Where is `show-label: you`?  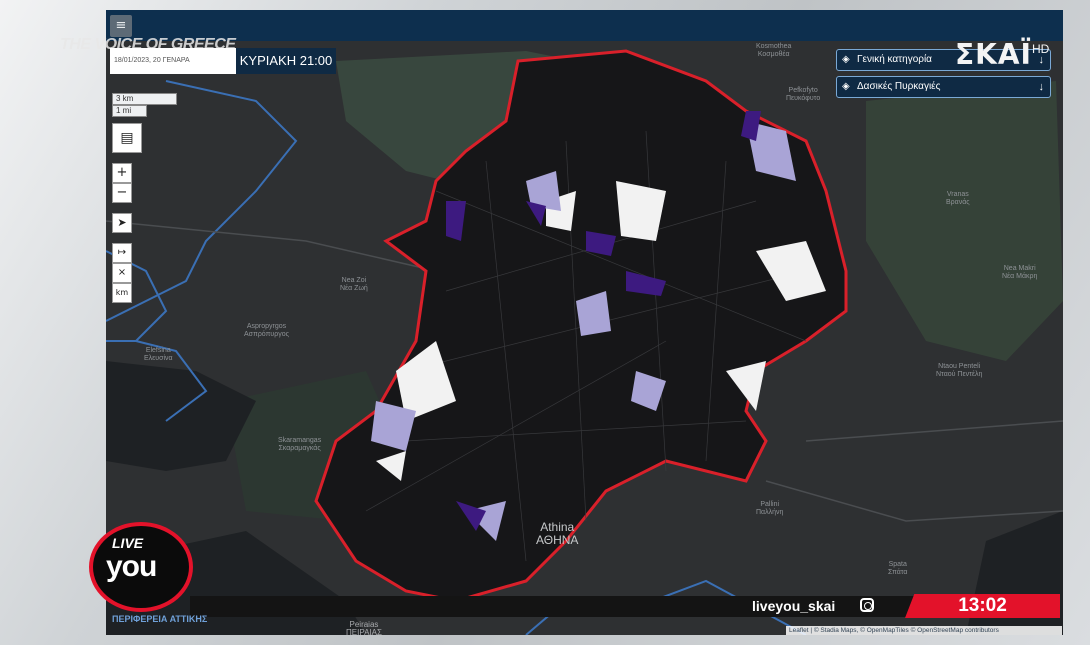 show-label: you is located at coordinates (131, 566).